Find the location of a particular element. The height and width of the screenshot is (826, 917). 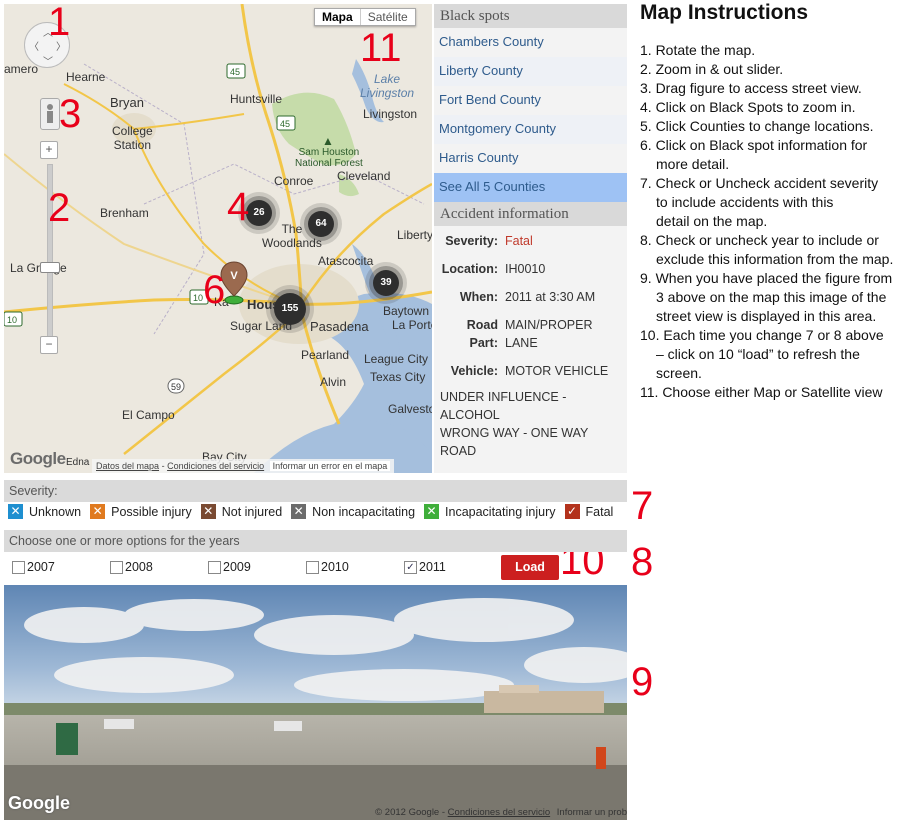

instruction-line: more detail. is located at coordinates (693, 164).